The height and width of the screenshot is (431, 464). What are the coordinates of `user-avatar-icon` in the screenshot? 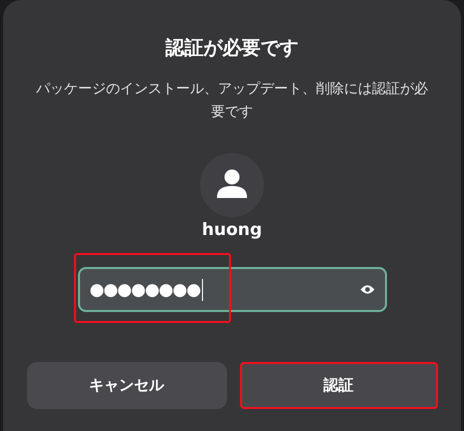 It's located at (232, 185).